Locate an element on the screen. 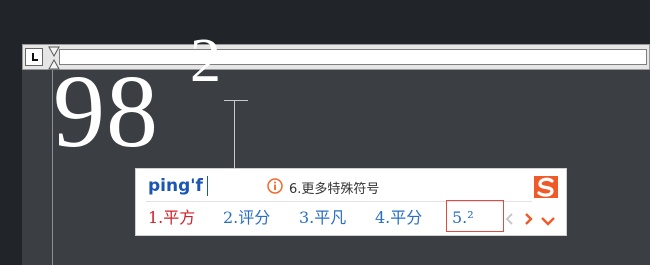 Image resolution: width=650 pixels, height=265 pixels. candidate-2: 2.评分 is located at coordinates (246, 218).